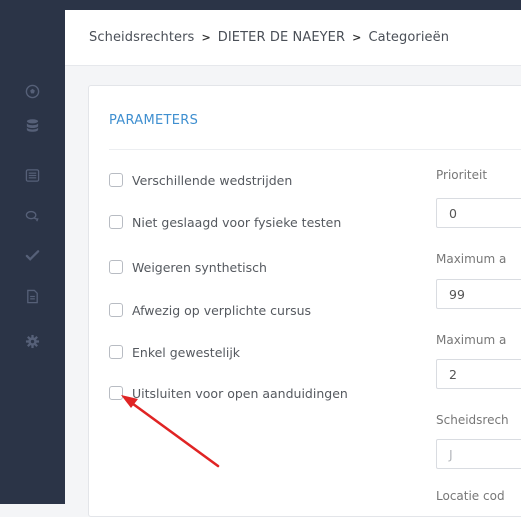  Describe the element at coordinates (471, 259) in the screenshot. I see `field-label-maximum-1: Maximum a` at that location.